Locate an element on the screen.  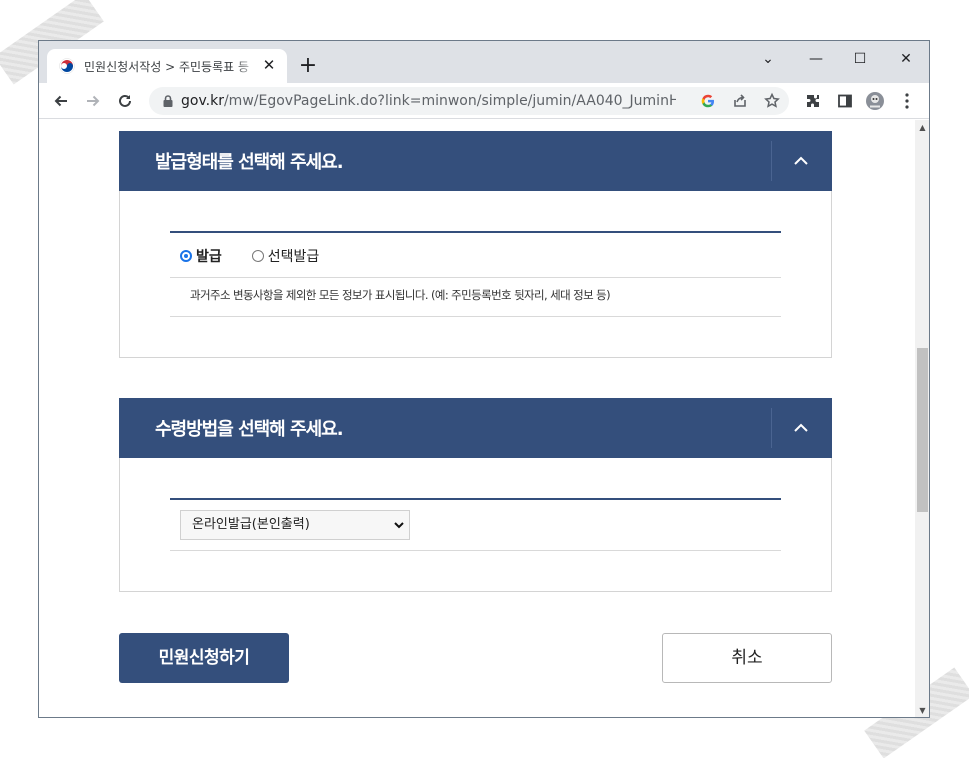
scroll-thumb is located at coordinates (922, 430).